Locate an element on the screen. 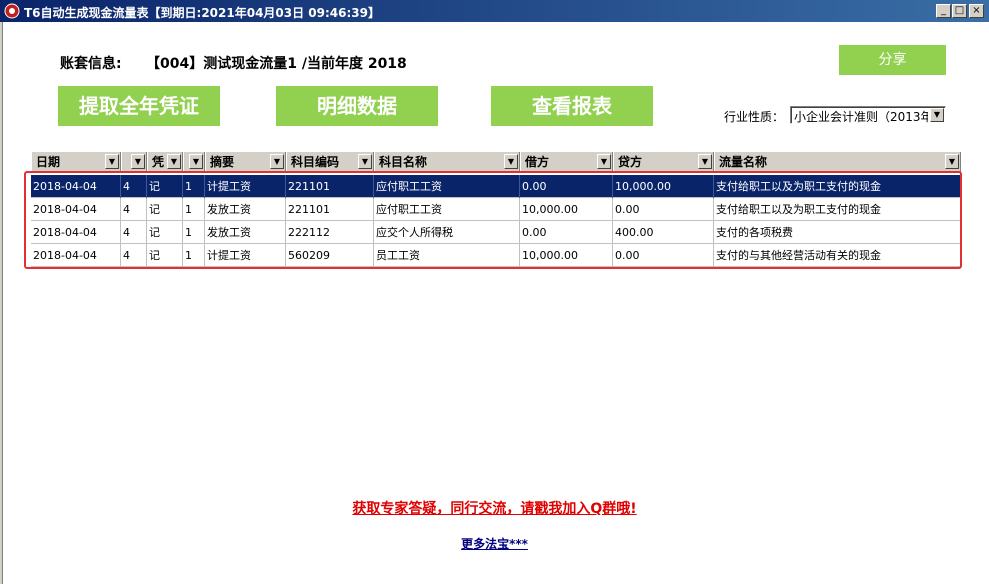 This screenshot has width=989, height=584. app-icon is located at coordinates (12, 11).